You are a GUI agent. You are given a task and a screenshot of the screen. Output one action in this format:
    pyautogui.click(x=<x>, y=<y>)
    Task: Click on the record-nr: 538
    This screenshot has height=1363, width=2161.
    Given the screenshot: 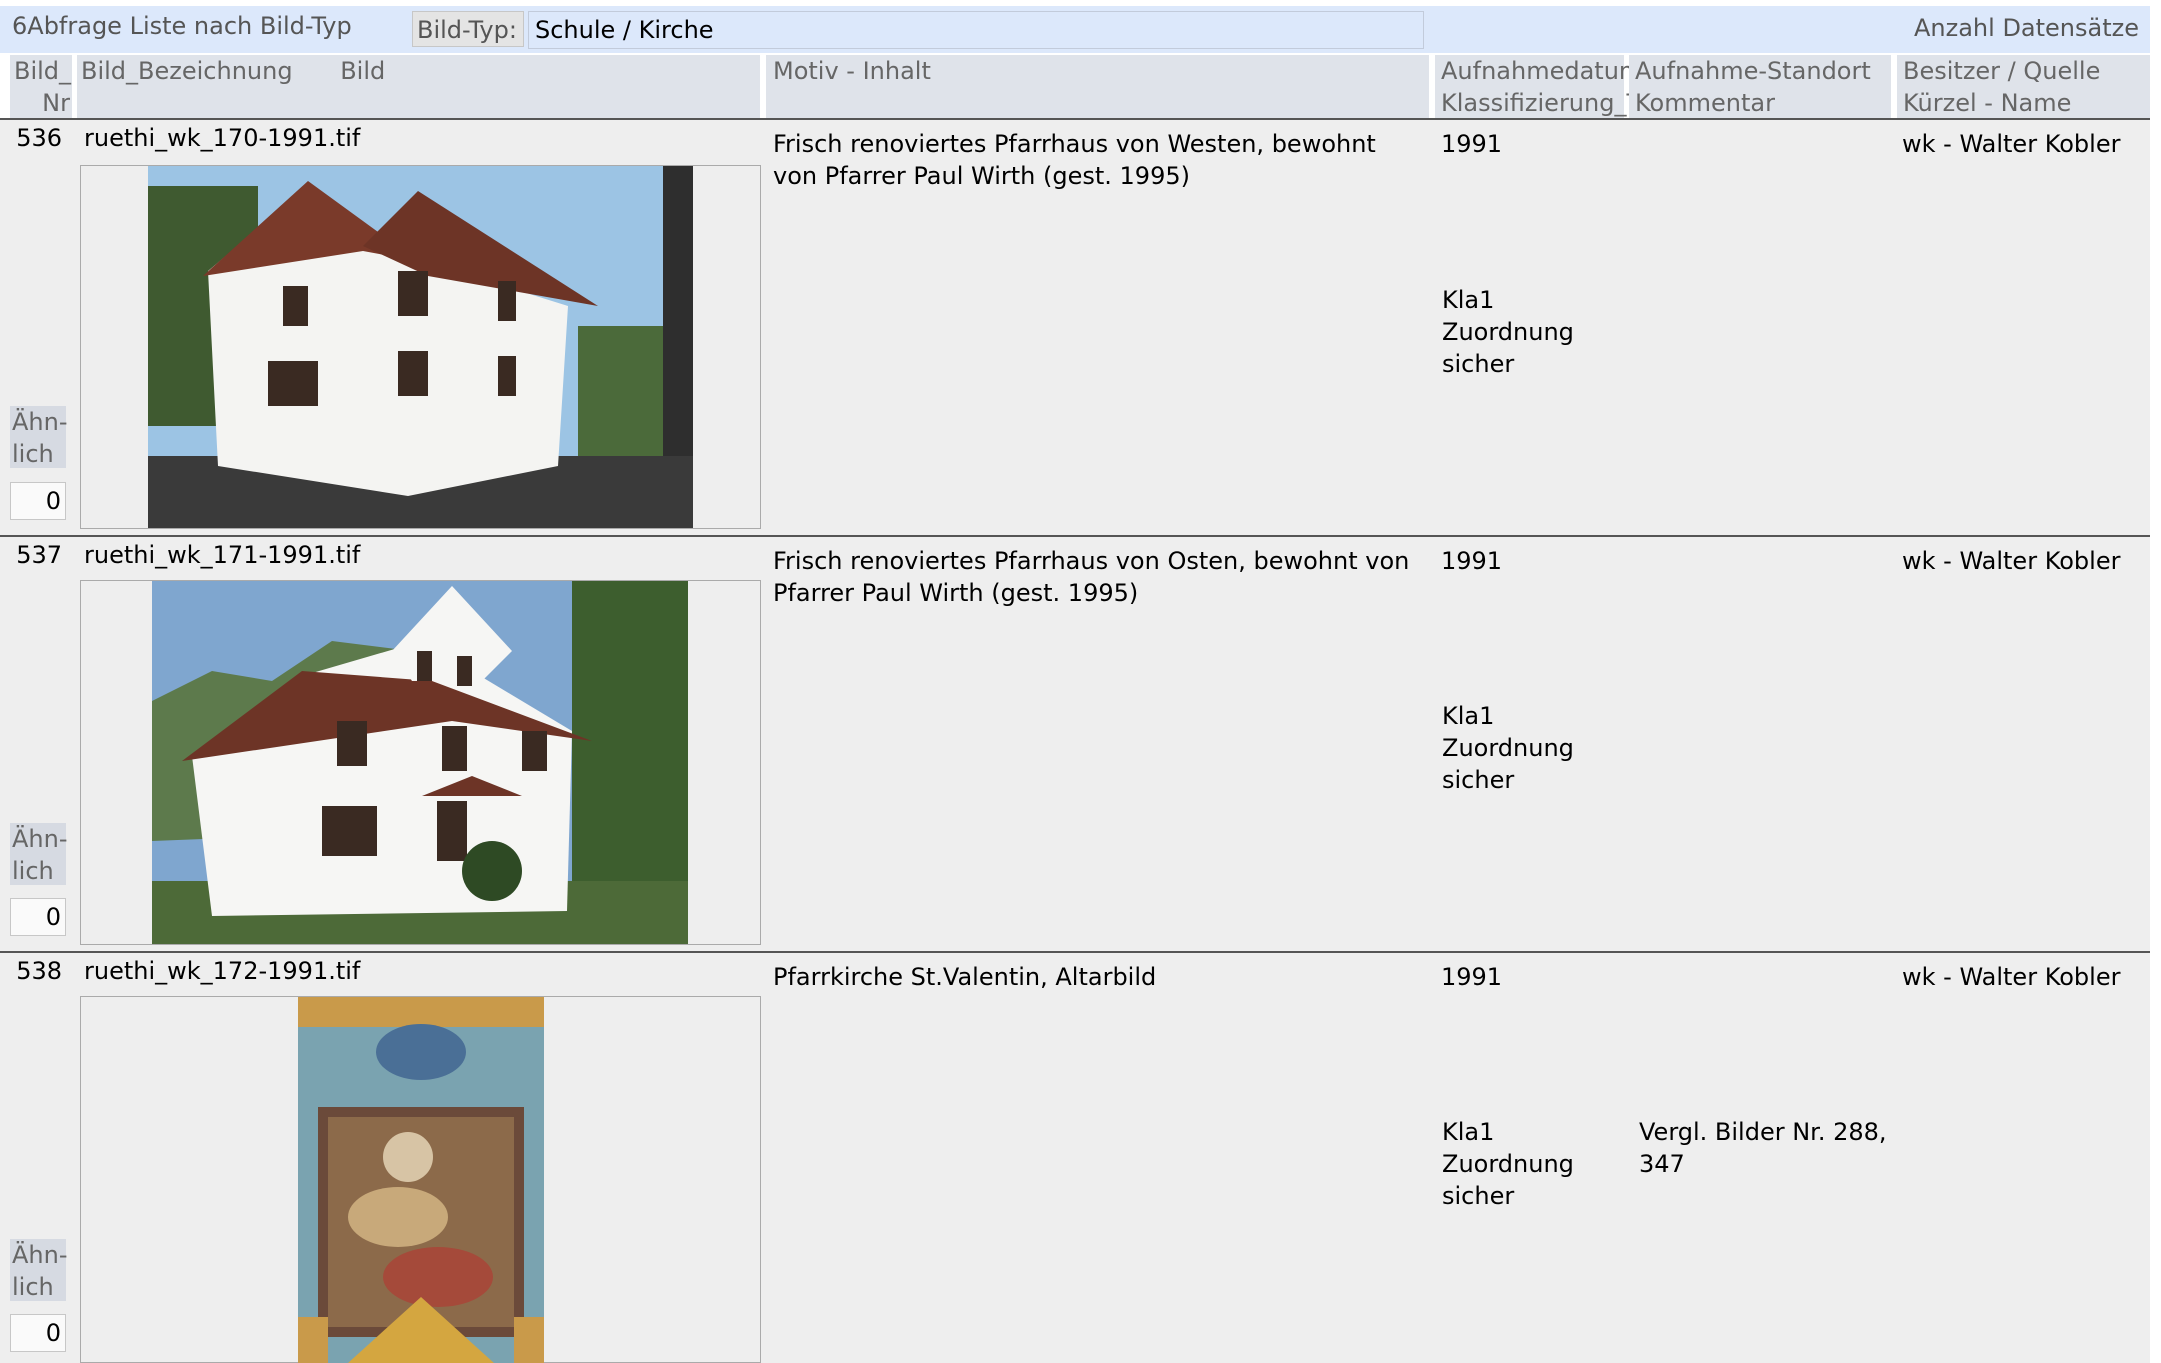 What is the action you would take?
    pyautogui.click(x=39, y=971)
    